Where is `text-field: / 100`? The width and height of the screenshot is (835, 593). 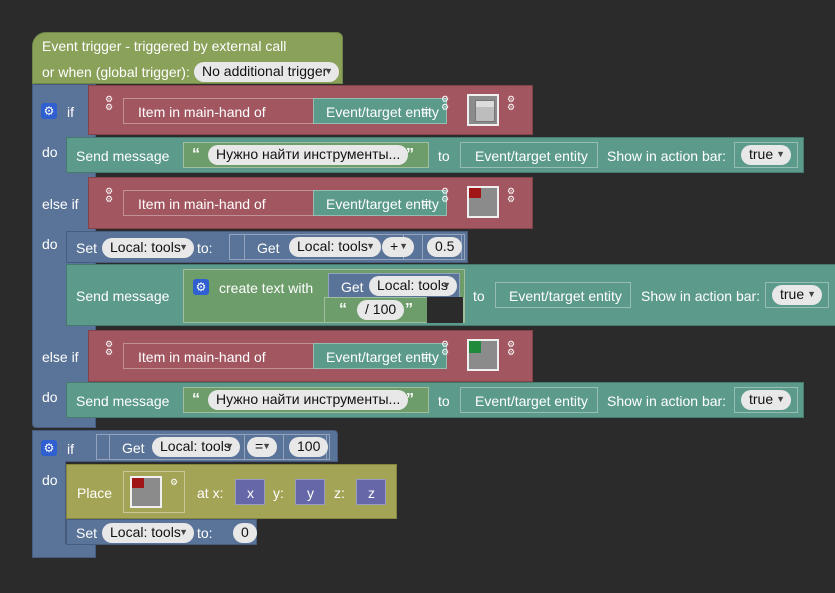 text-field: / 100 is located at coordinates (381, 310).